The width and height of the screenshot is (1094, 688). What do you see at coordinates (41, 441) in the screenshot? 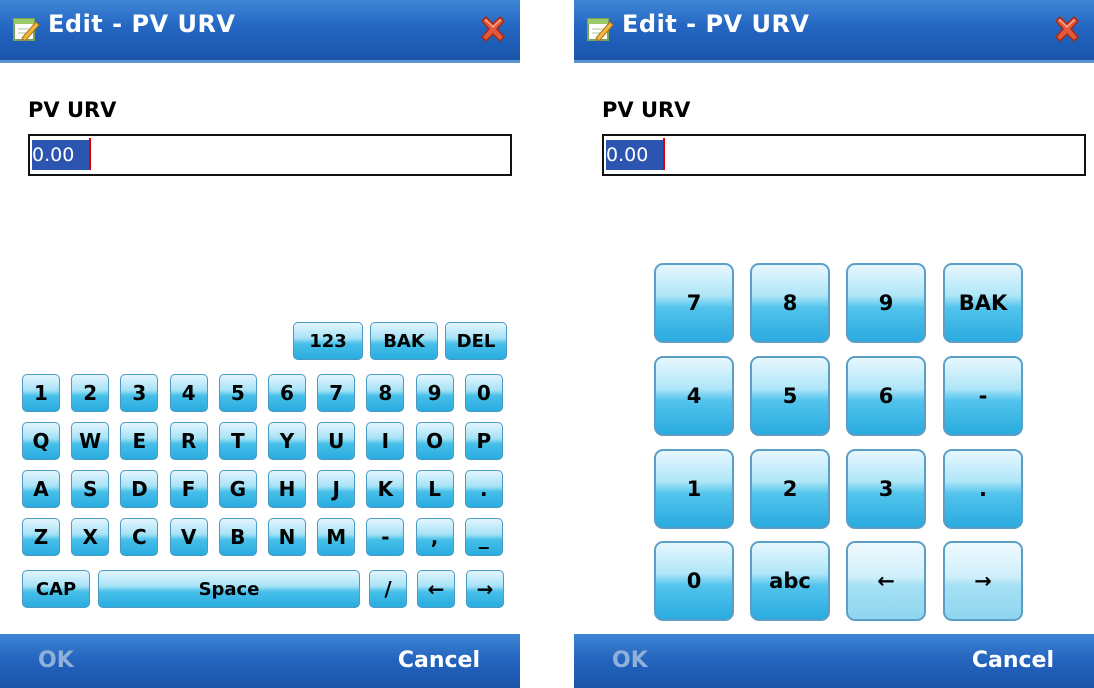
I see `key-q: Q` at bounding box center [41, 441].